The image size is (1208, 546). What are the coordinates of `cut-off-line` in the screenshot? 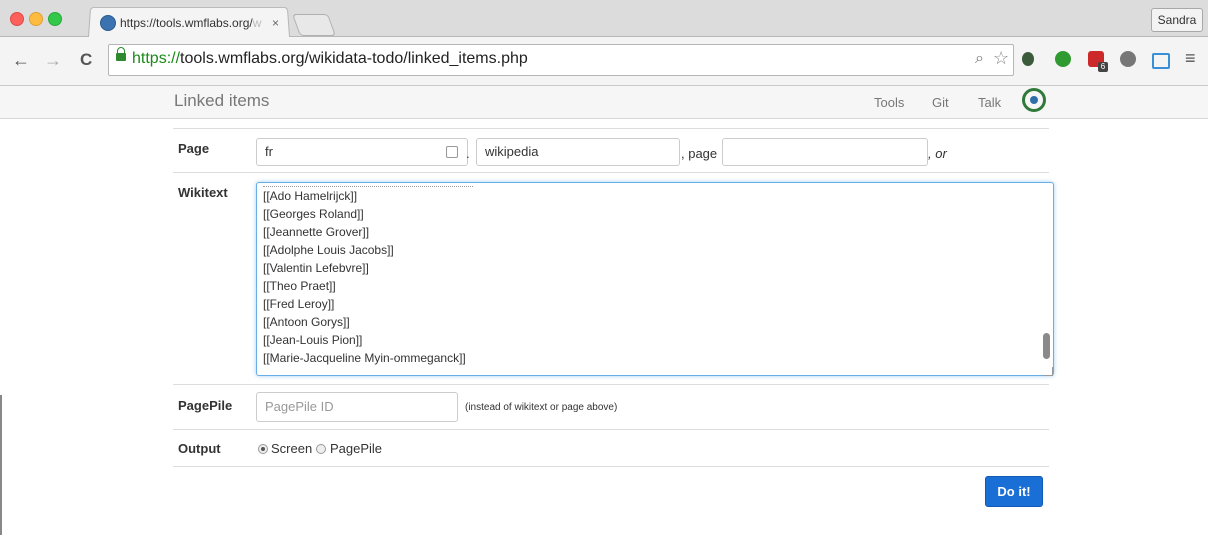 It's located at (368, 185).